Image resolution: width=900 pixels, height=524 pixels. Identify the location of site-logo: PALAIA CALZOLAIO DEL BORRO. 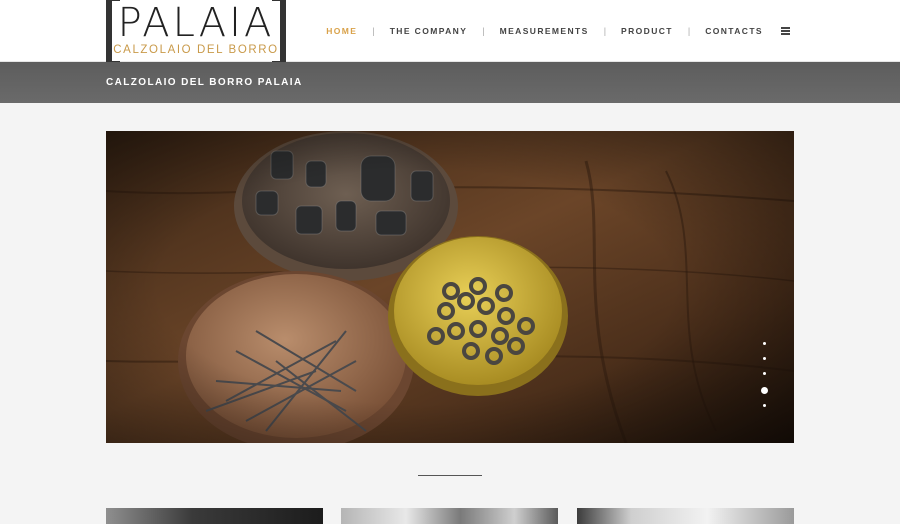
(196, 31).